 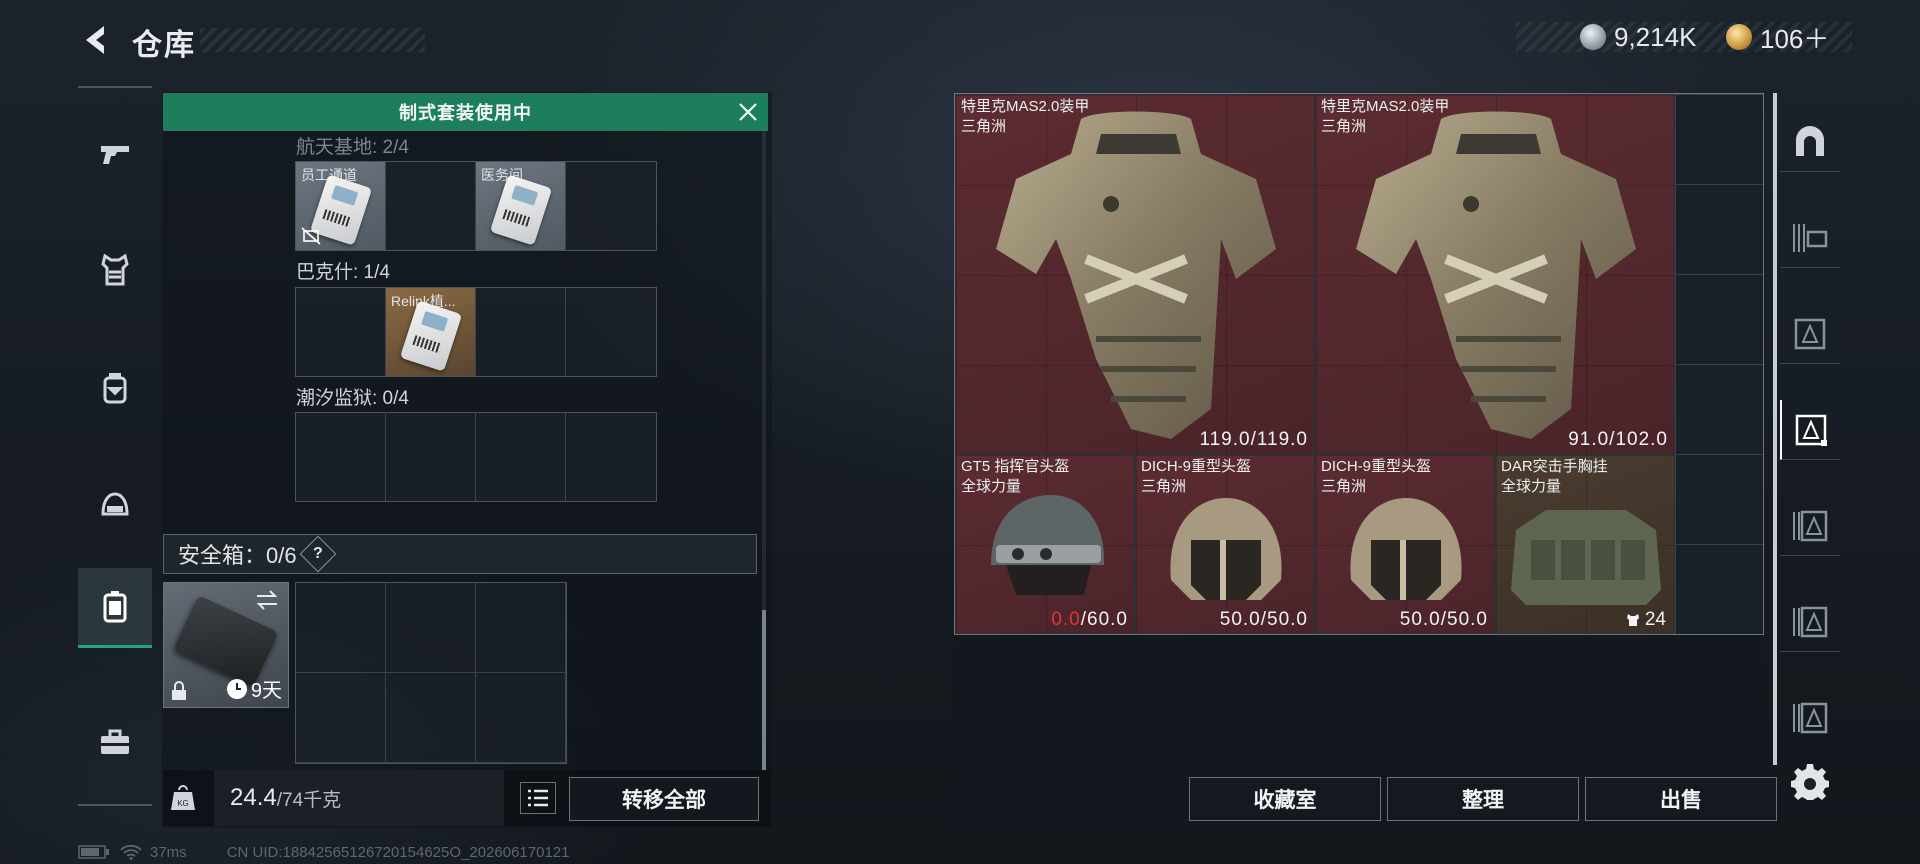 I want to click on banner-text: 制式套装使用中, so click(x=465, y=113).